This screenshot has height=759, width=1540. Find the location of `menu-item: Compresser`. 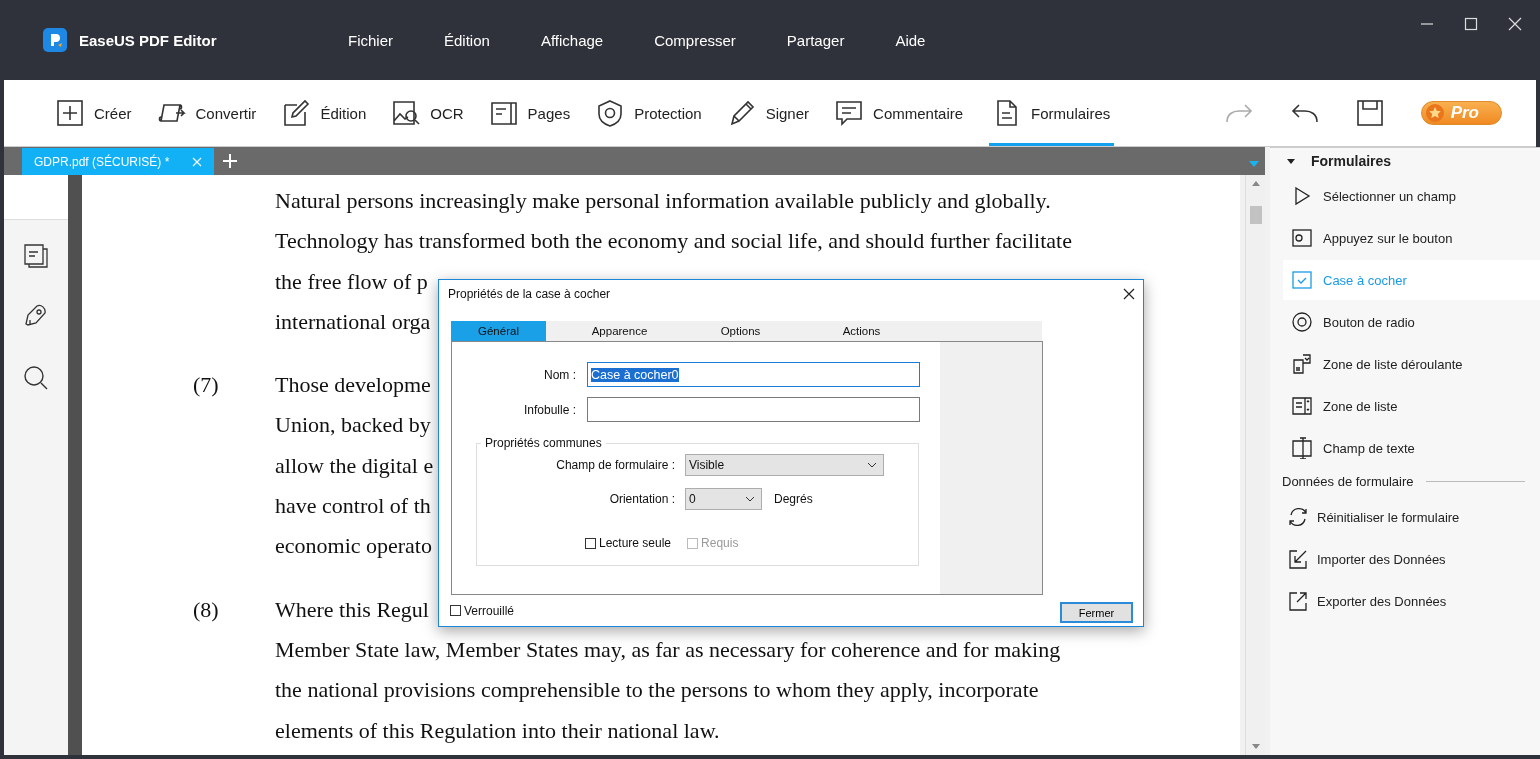

menu-item: Compresser is located at coordinates (695, 40).